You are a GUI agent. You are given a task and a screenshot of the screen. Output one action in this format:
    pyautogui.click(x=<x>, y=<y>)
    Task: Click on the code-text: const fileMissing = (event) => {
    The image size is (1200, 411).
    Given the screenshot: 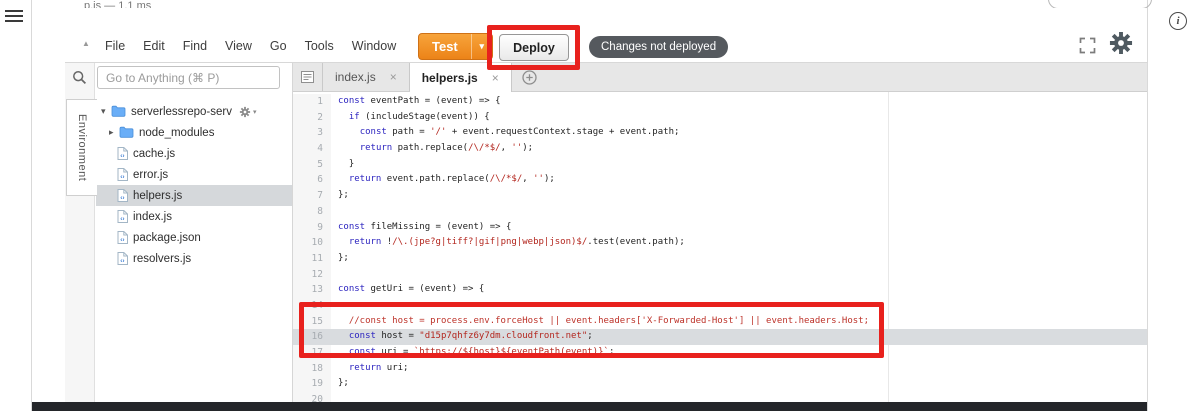 What is the action you would take?
    pyautogui.click(x=425, y=226)
    